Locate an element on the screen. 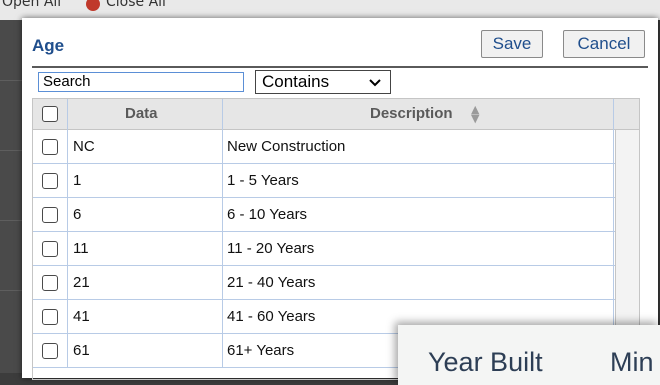 Image resolution: width=660 pixels, height=385 pixels. min-label: Min is located at coordinates (632, 362).